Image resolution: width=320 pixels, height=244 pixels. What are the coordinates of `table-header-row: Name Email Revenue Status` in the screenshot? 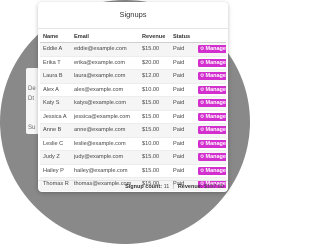 It's located at (133, 37).